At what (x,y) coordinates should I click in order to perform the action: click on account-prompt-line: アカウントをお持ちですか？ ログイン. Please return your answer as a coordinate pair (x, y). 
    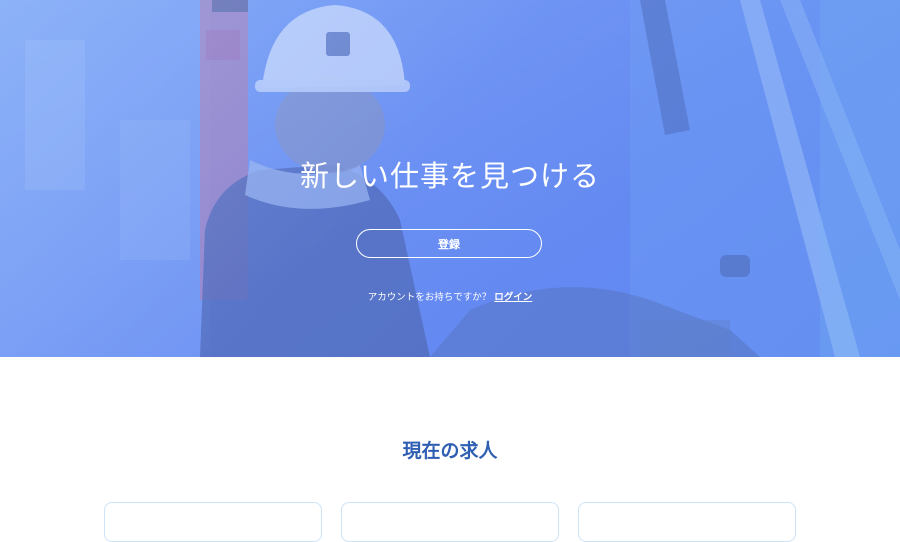
    Looking at the image, I should click on (450, 296).